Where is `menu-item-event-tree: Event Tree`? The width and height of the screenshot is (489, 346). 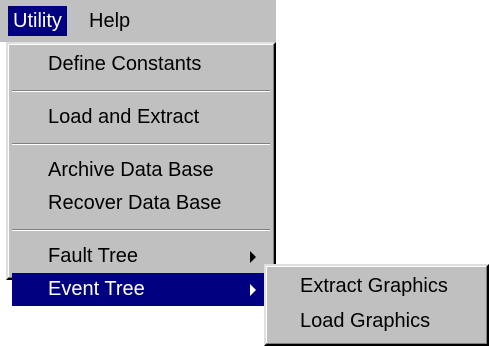
menu-item-event-tree: Event Tree is located at coordinates (141, 289).